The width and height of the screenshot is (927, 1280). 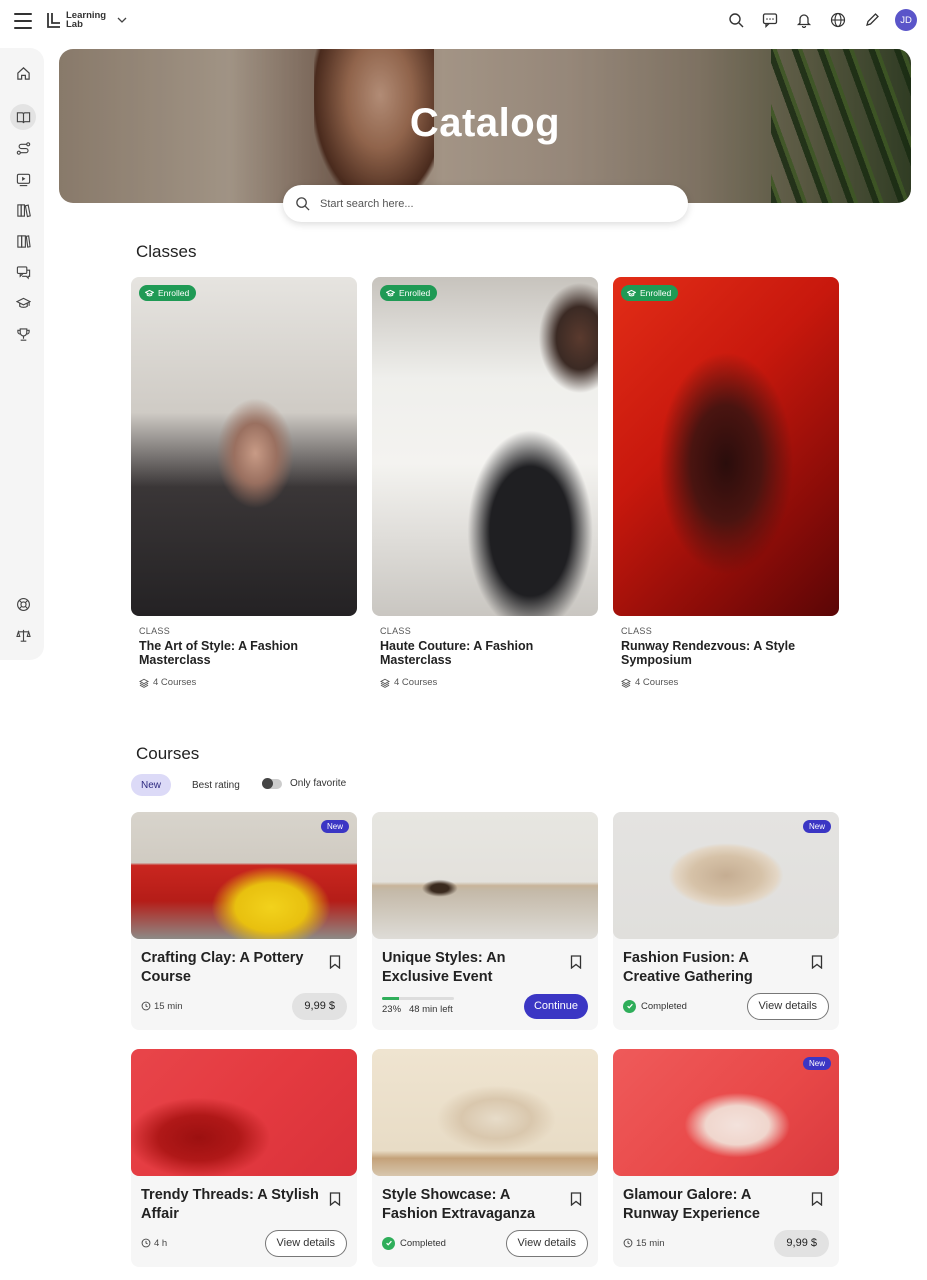 I want to click on filter-best-rating: Best rating, so click(x=216, y=785).